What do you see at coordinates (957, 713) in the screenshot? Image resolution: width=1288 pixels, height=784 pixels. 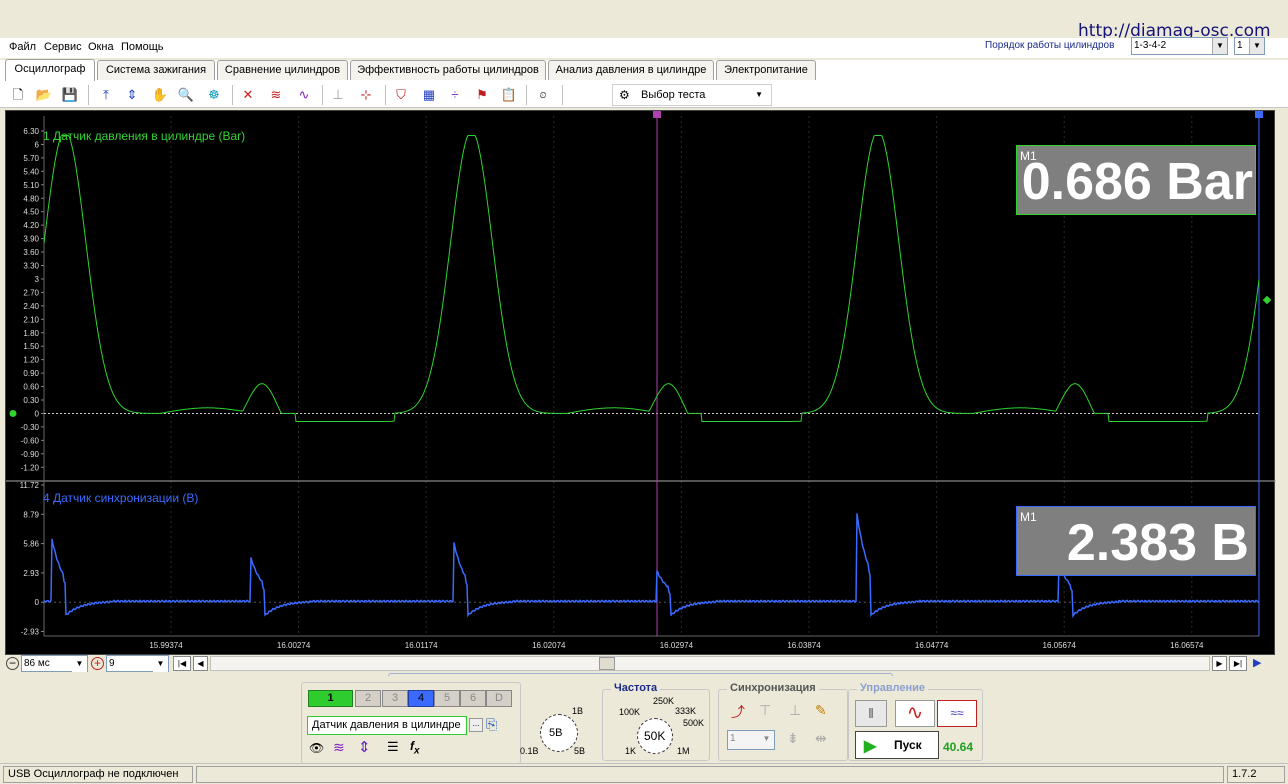 I see `multi-wave-icon: ≈≈` at bounding box center [957, 713].